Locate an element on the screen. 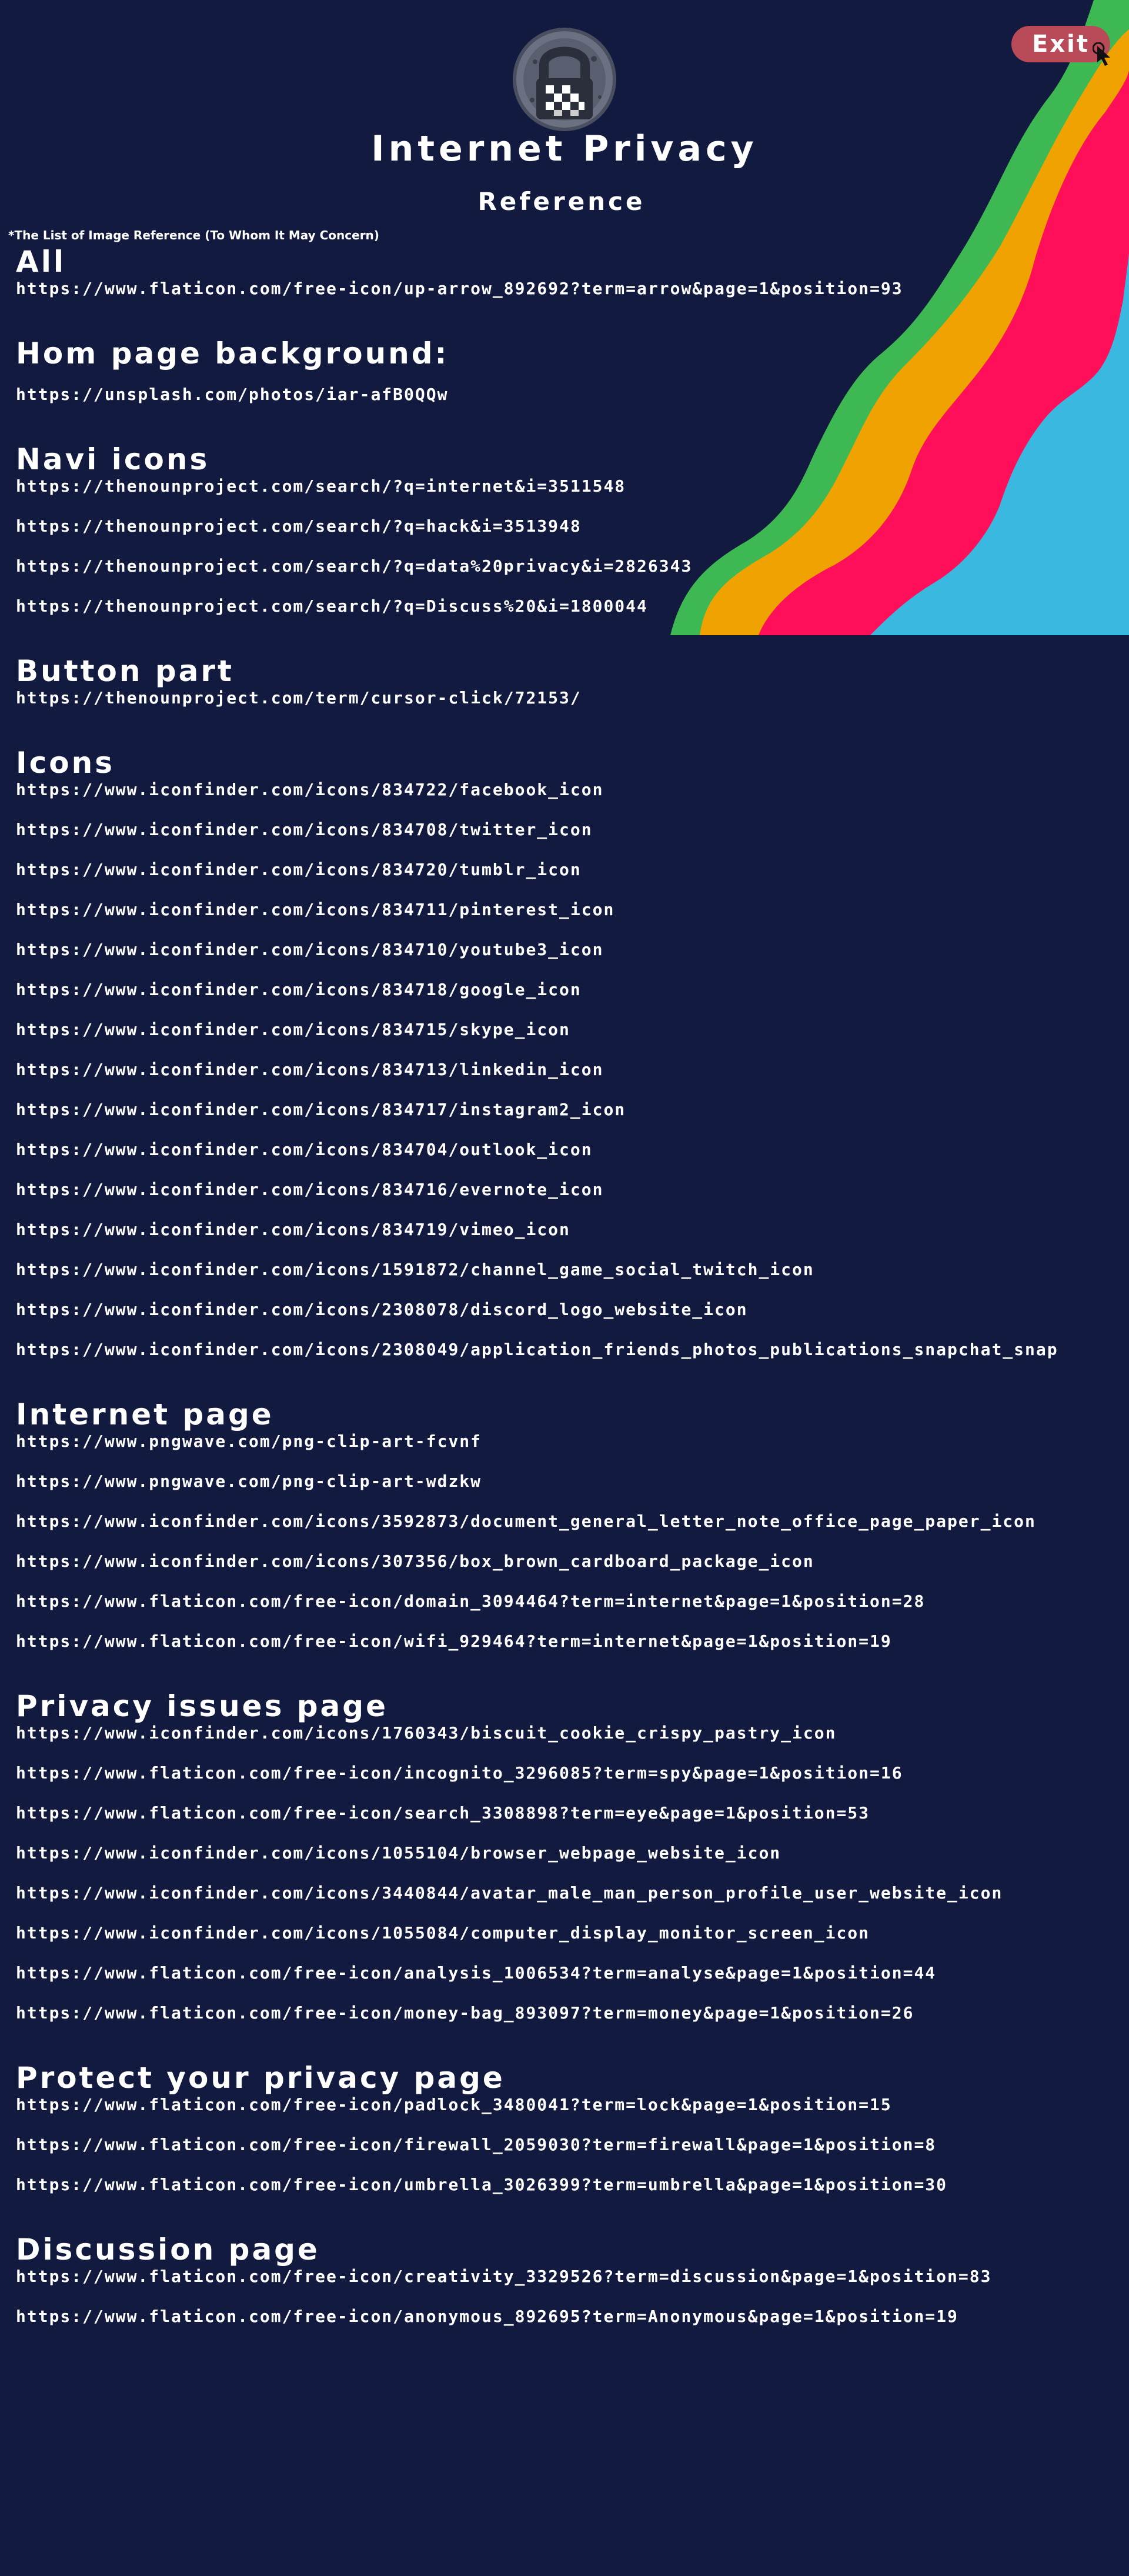  section-heading: Internet page is located at coordinates (145, 1414).